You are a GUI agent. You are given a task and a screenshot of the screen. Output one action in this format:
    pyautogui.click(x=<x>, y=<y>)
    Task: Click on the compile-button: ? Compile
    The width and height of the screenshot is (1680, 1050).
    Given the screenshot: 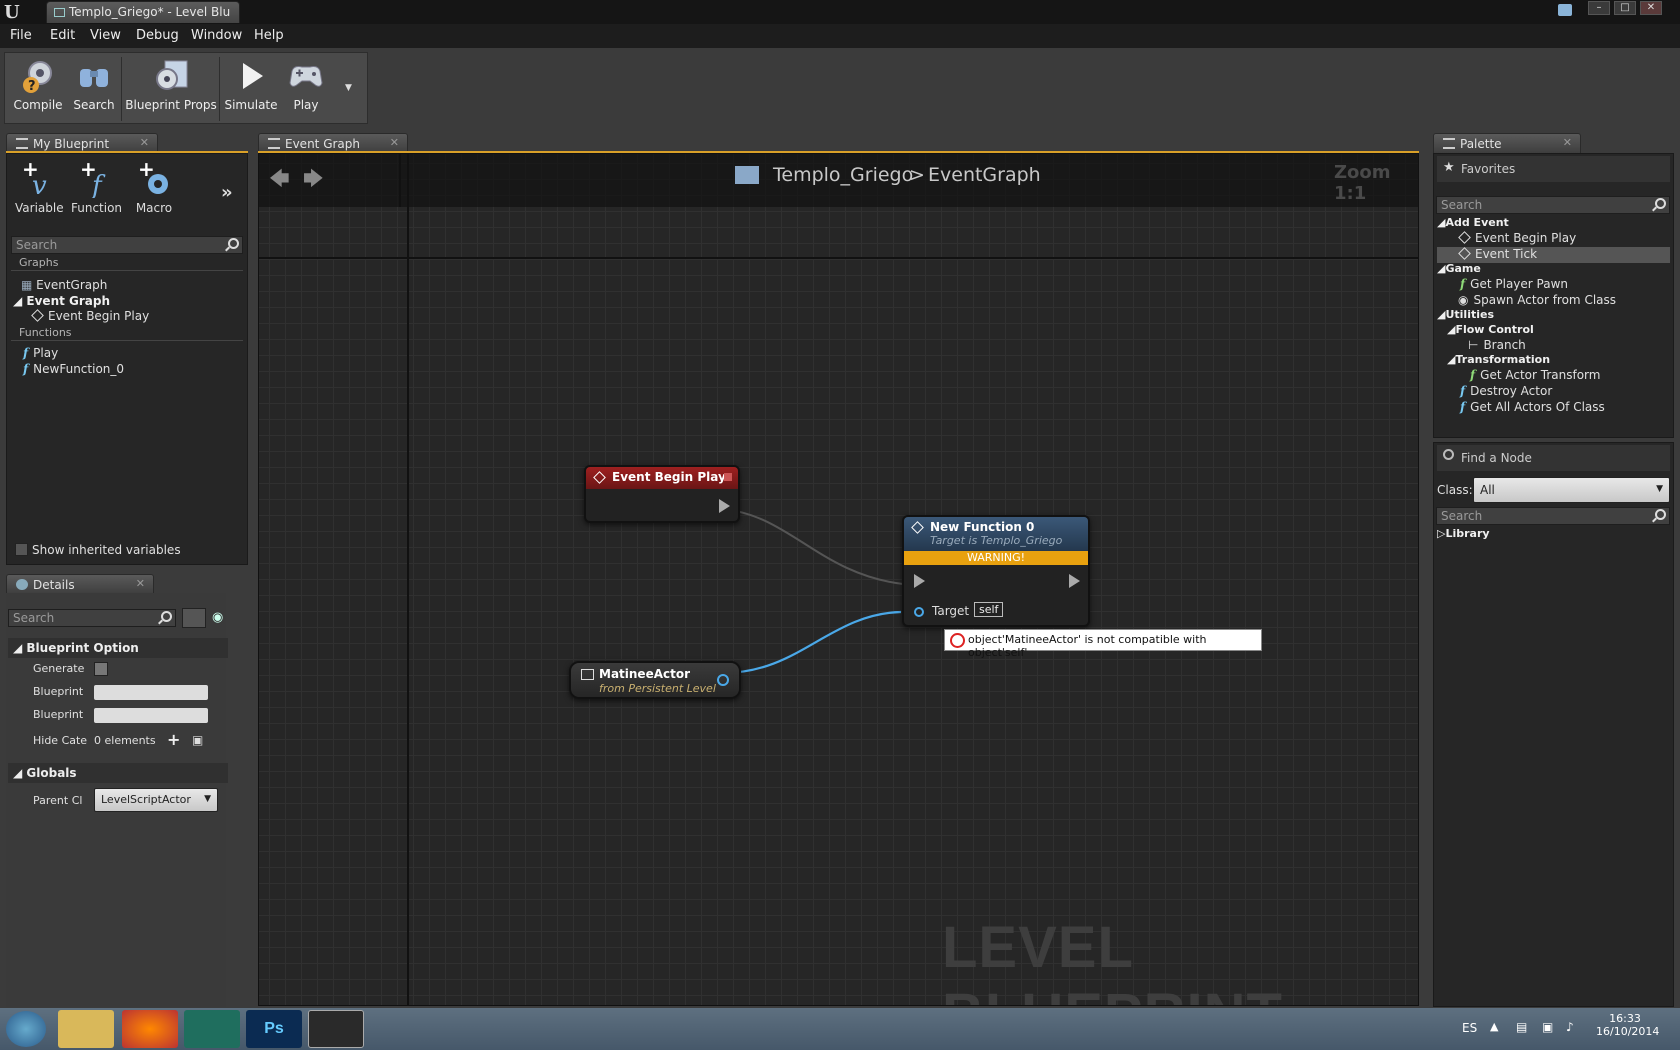 What is the action you would take?
    pyautogui.click(x=38, y=89)
    